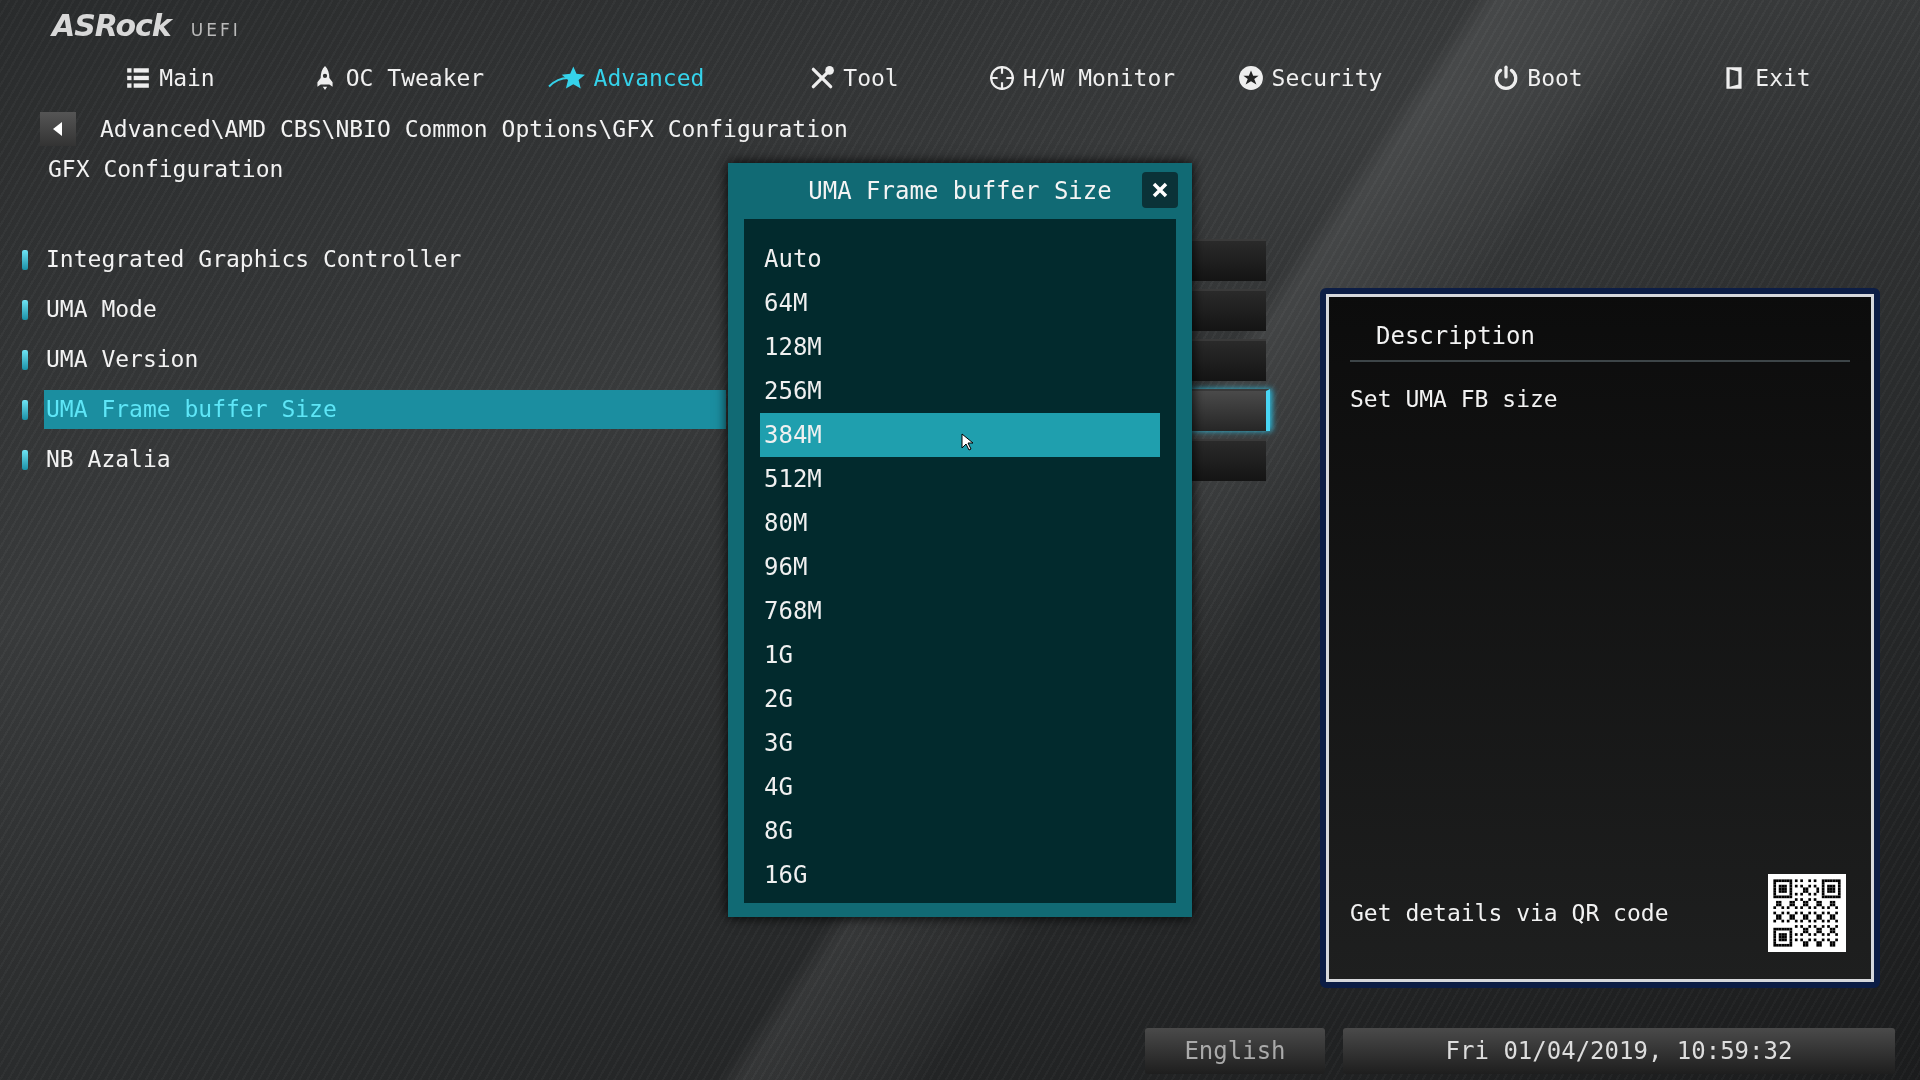 This screenshot has height=1080, width=1920. I want to click on date-time: Fri 01/04/2019, 10:59:32, so click(1619, 1051).